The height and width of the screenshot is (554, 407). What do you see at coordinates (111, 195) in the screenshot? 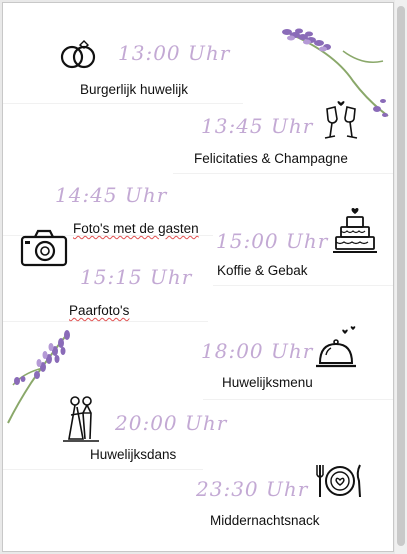
I see `time-text: 14:45 Uhr` at bounding box center [111, 195].